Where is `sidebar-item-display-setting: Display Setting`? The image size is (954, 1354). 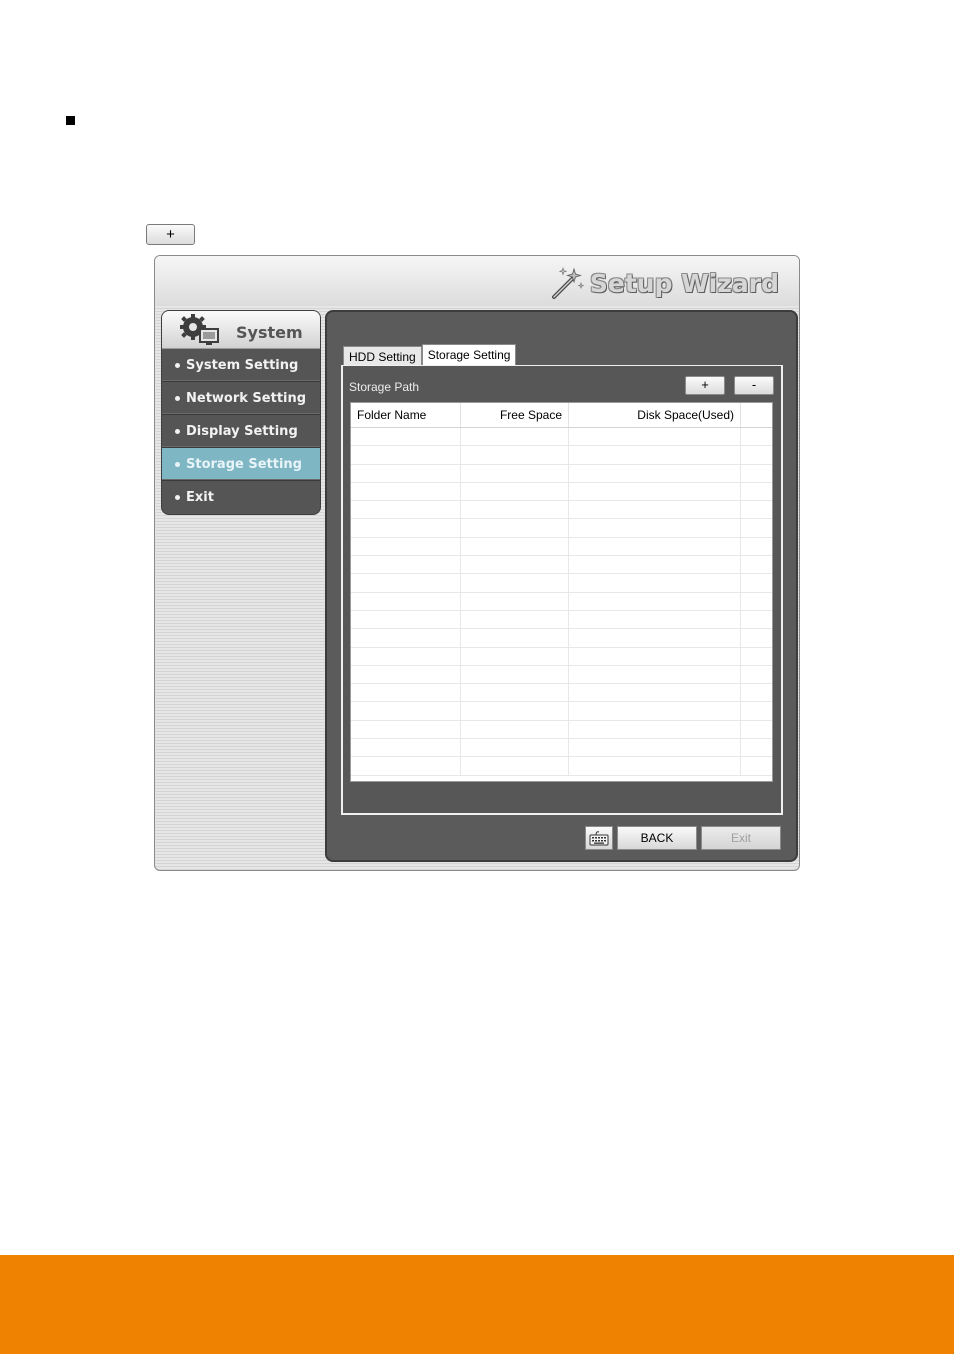
sidebar-item-display-setting: Display Setting is located at coordinates (241, 431).